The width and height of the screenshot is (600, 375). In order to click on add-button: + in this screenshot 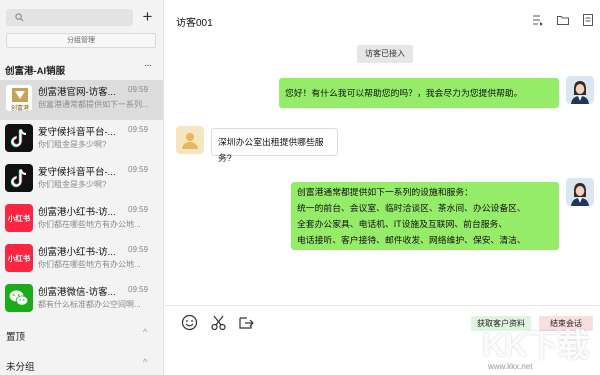, I will do `click(147, 17)`.